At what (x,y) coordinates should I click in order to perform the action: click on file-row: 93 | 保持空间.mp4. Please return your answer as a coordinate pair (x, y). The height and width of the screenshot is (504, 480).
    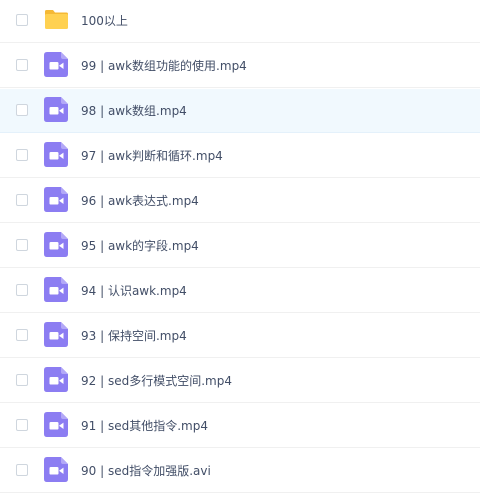
    Looking at the image, I should click on (240, 336).